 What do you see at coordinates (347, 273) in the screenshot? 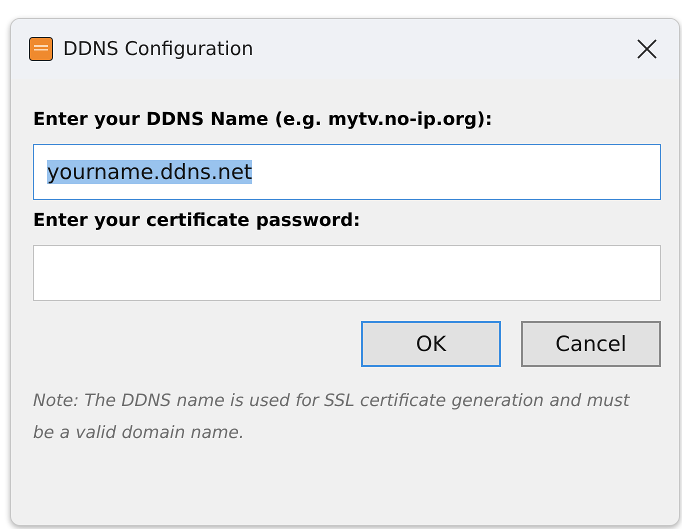
I see `text-field` at bounding box center [347, 273].